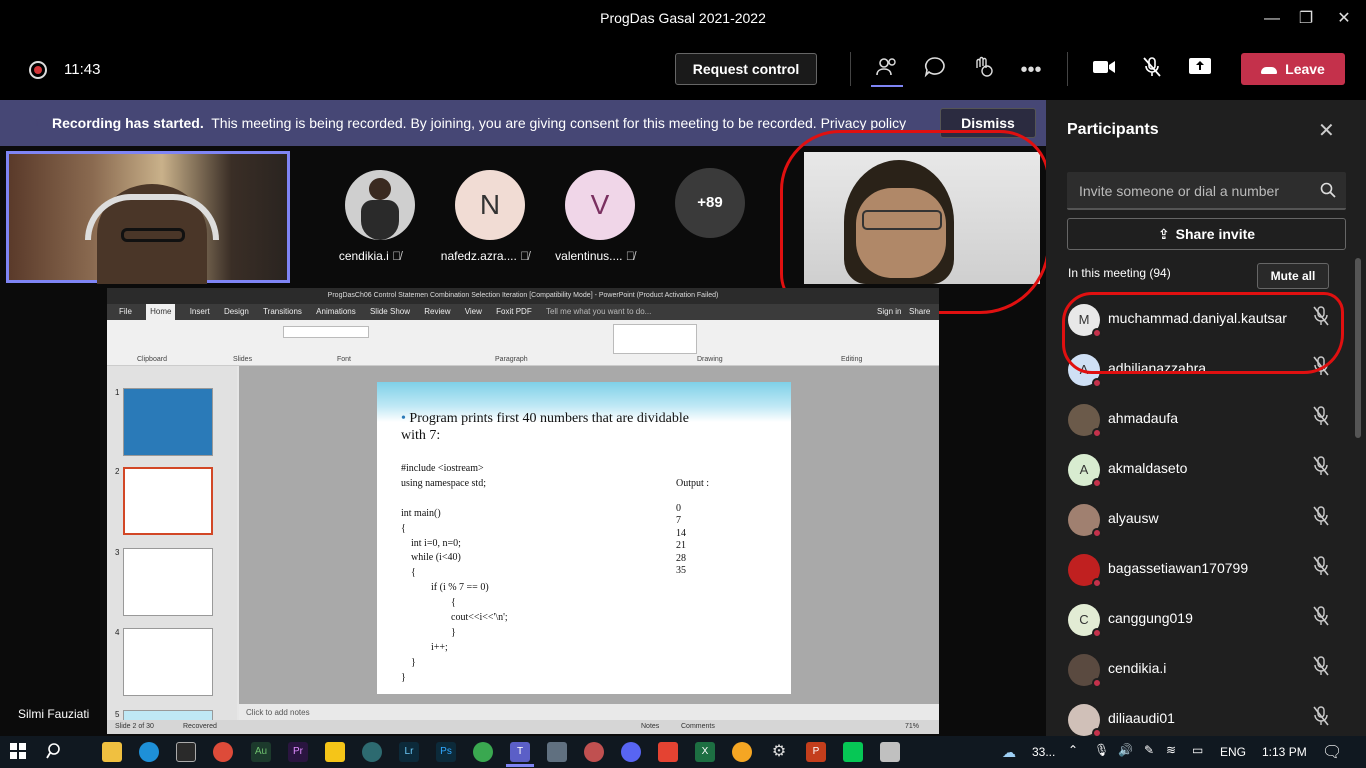  Describe the element at coordinates (1293, 276) in the screenshot. I see `mute-all-button: Mute all` at that location.